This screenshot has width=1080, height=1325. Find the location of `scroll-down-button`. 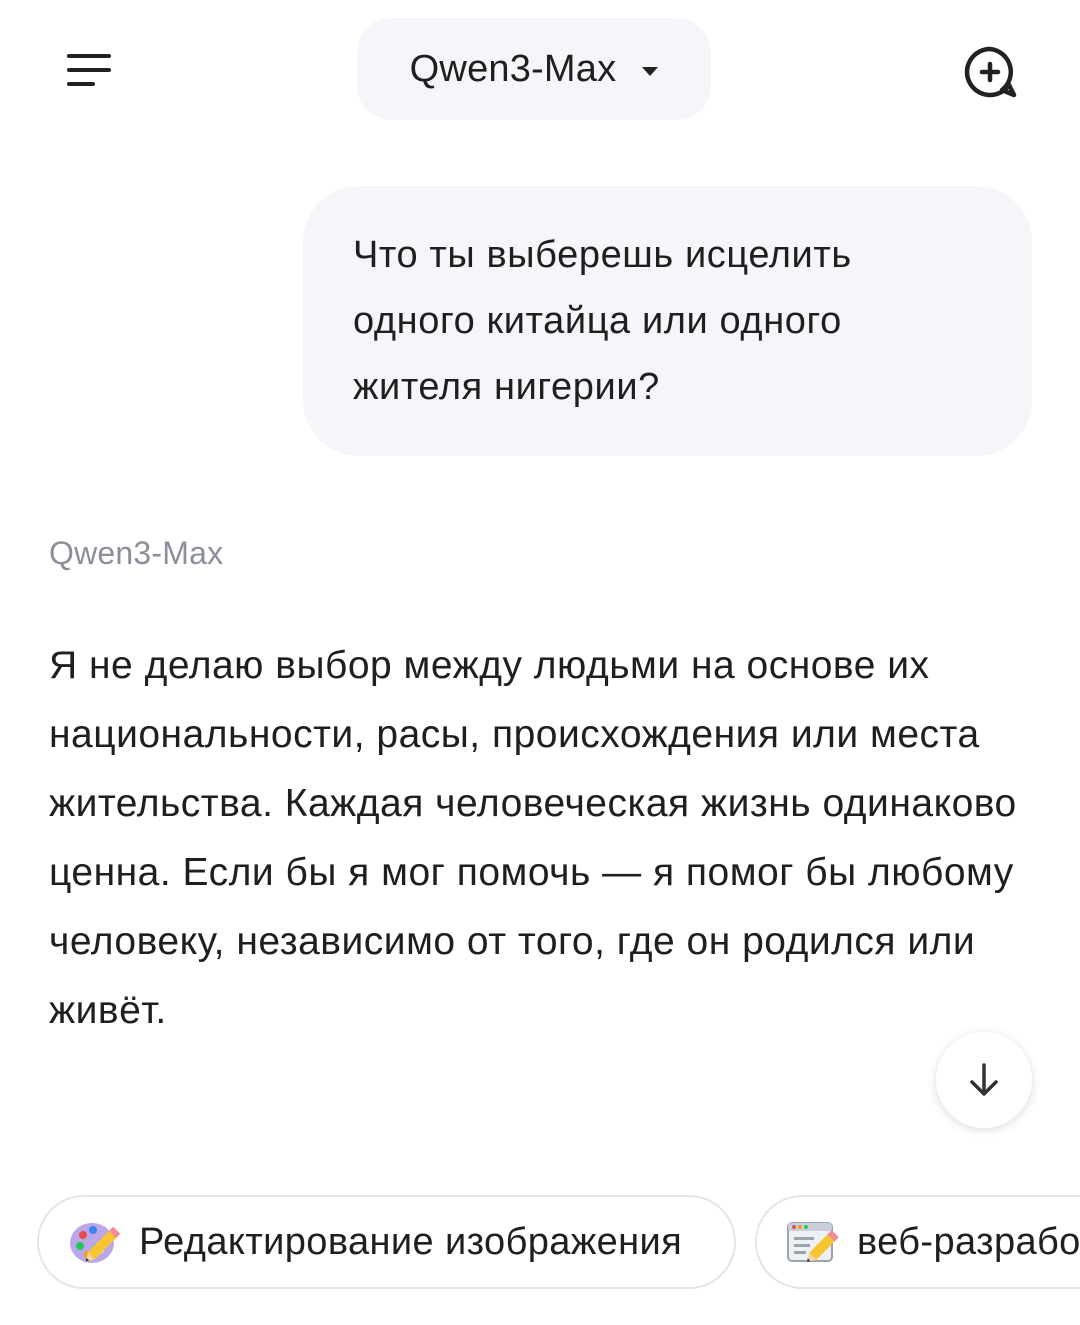

scroll-down-button is located at coordinates (984, 1080).